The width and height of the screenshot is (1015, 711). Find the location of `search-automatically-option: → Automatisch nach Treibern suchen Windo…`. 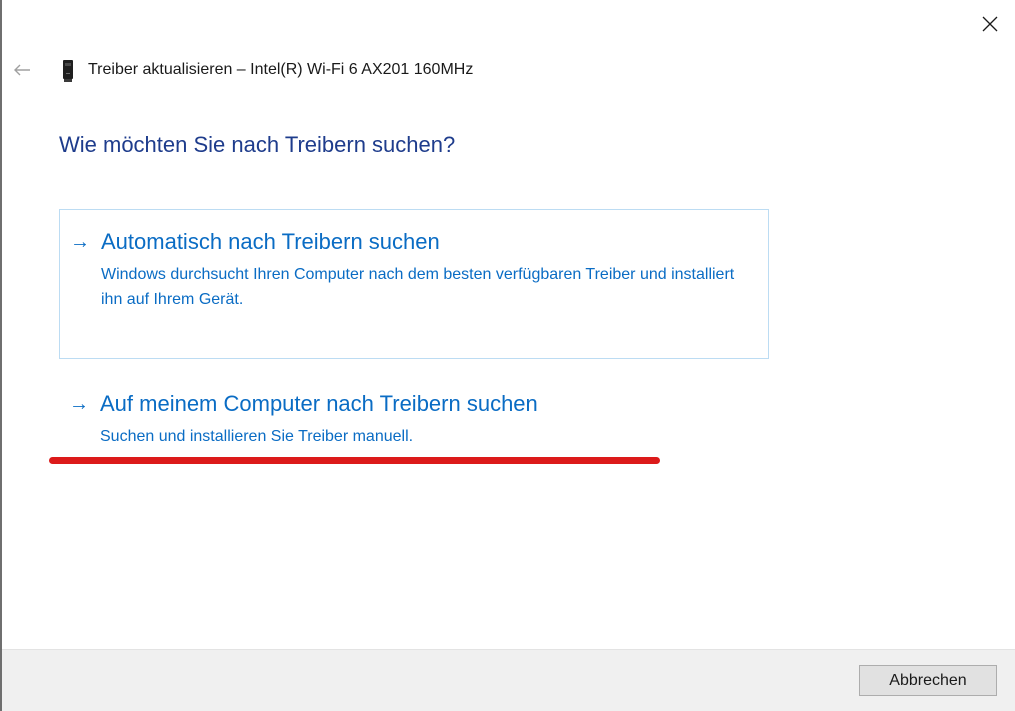

search-automatically-option: → Automatisch nach Treibern suchen Windo… is located at coordinates (414, 284).